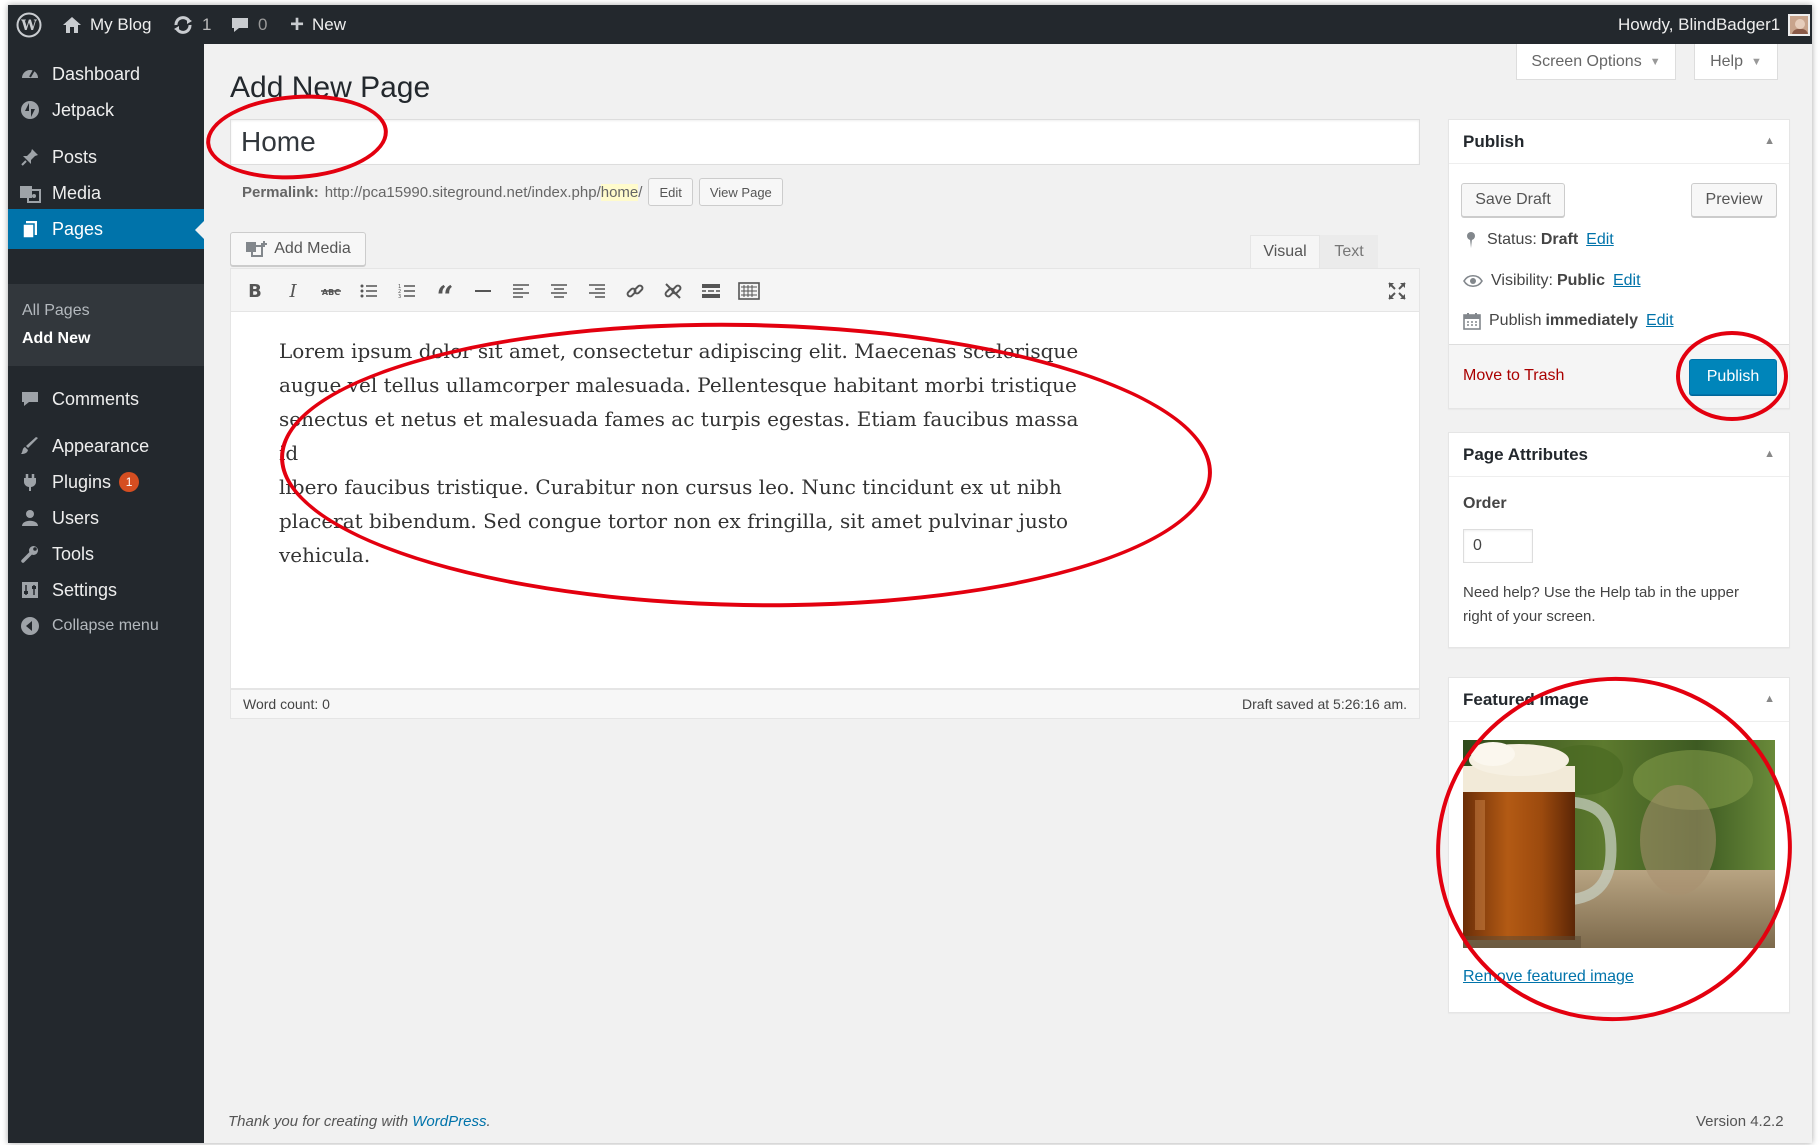 This screenshot has width=1820, height=1145. Describe the element at coordinates (207, 24) in the screenshot. I see `updates-count: 1` at that location.